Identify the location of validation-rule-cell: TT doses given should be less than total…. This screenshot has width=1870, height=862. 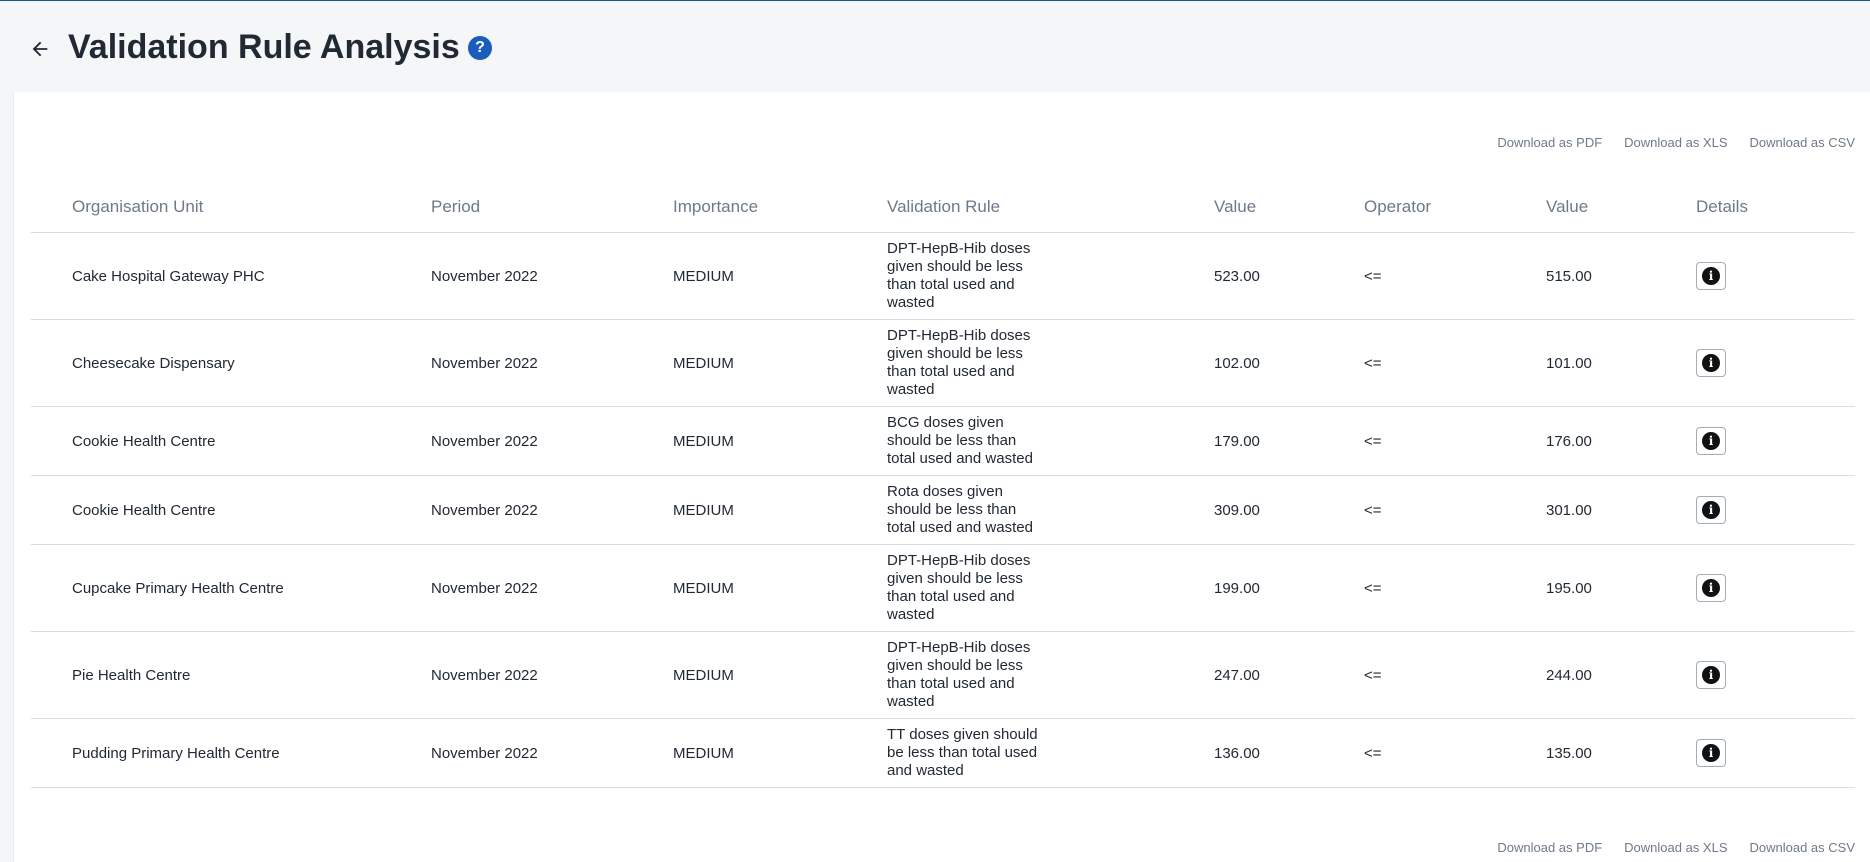
(1050, 753).